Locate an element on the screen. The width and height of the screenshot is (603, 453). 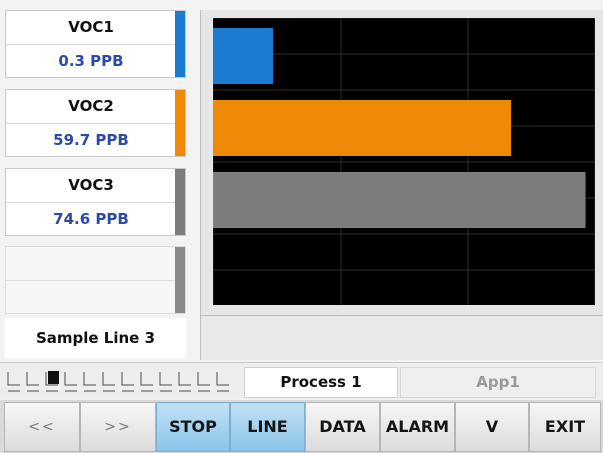
alarm-button: ALARM is located at coordinates (417, 427).